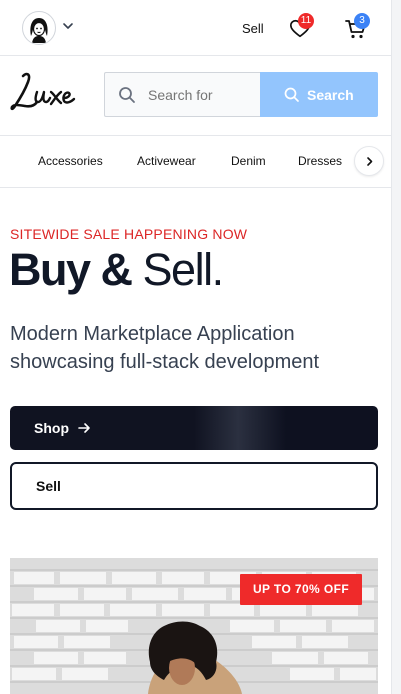  I want to click on top-bar, so click(196, 28).